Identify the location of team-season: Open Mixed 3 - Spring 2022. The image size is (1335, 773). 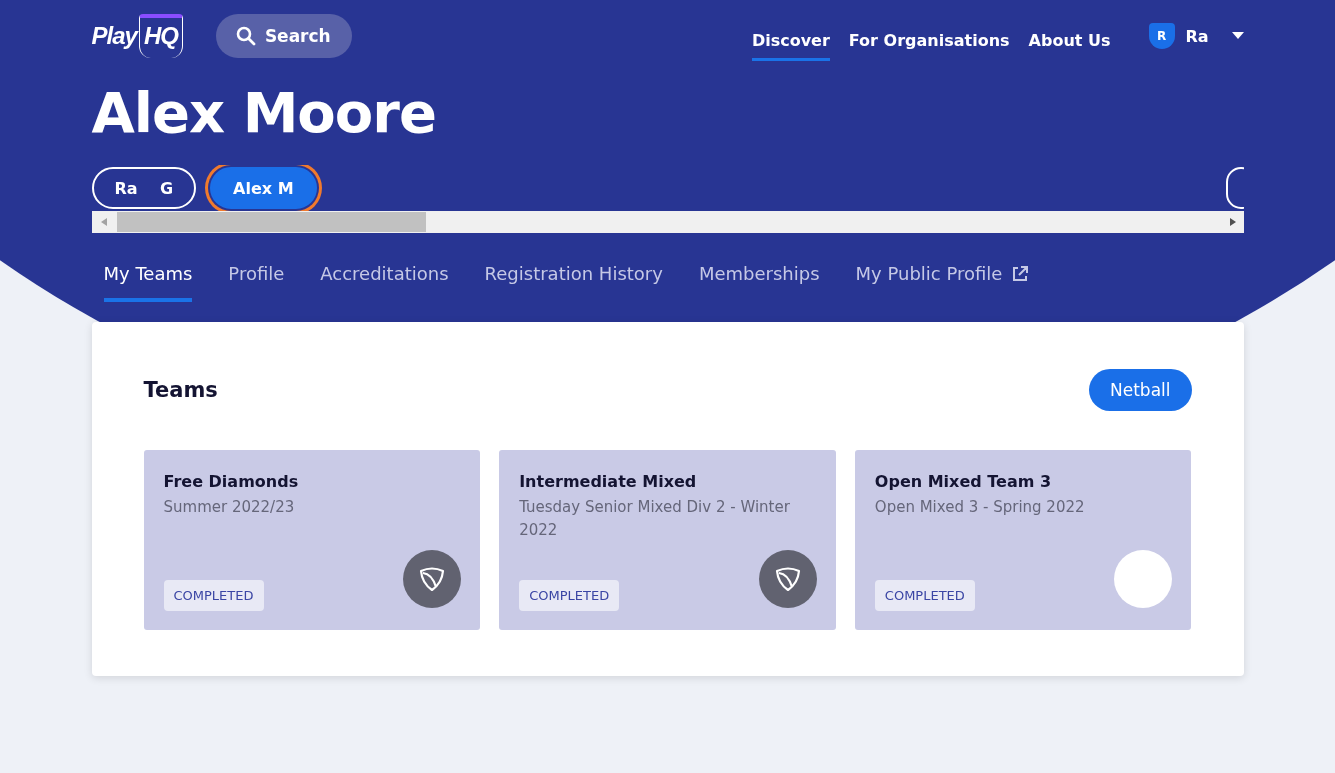
(980, 508).